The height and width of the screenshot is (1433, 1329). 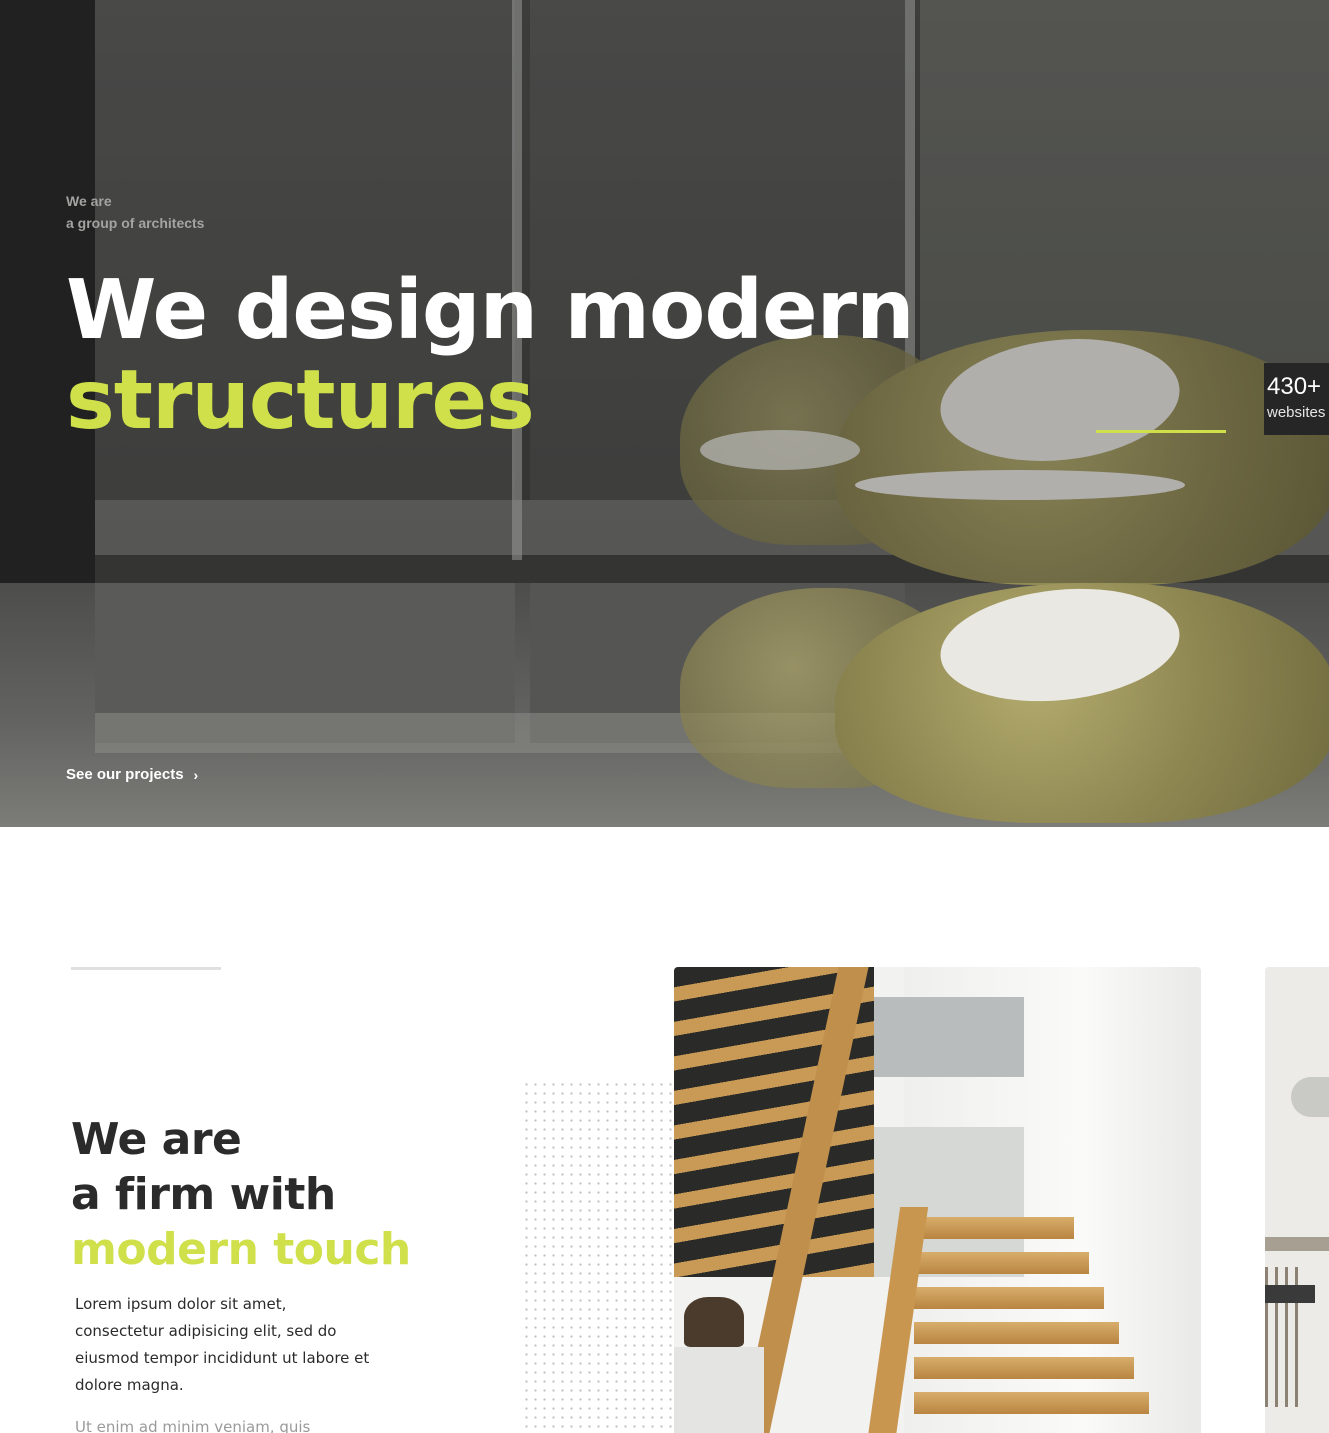 I want to click on see-projects-link: See our projects ›, so click(x=132, y=774).